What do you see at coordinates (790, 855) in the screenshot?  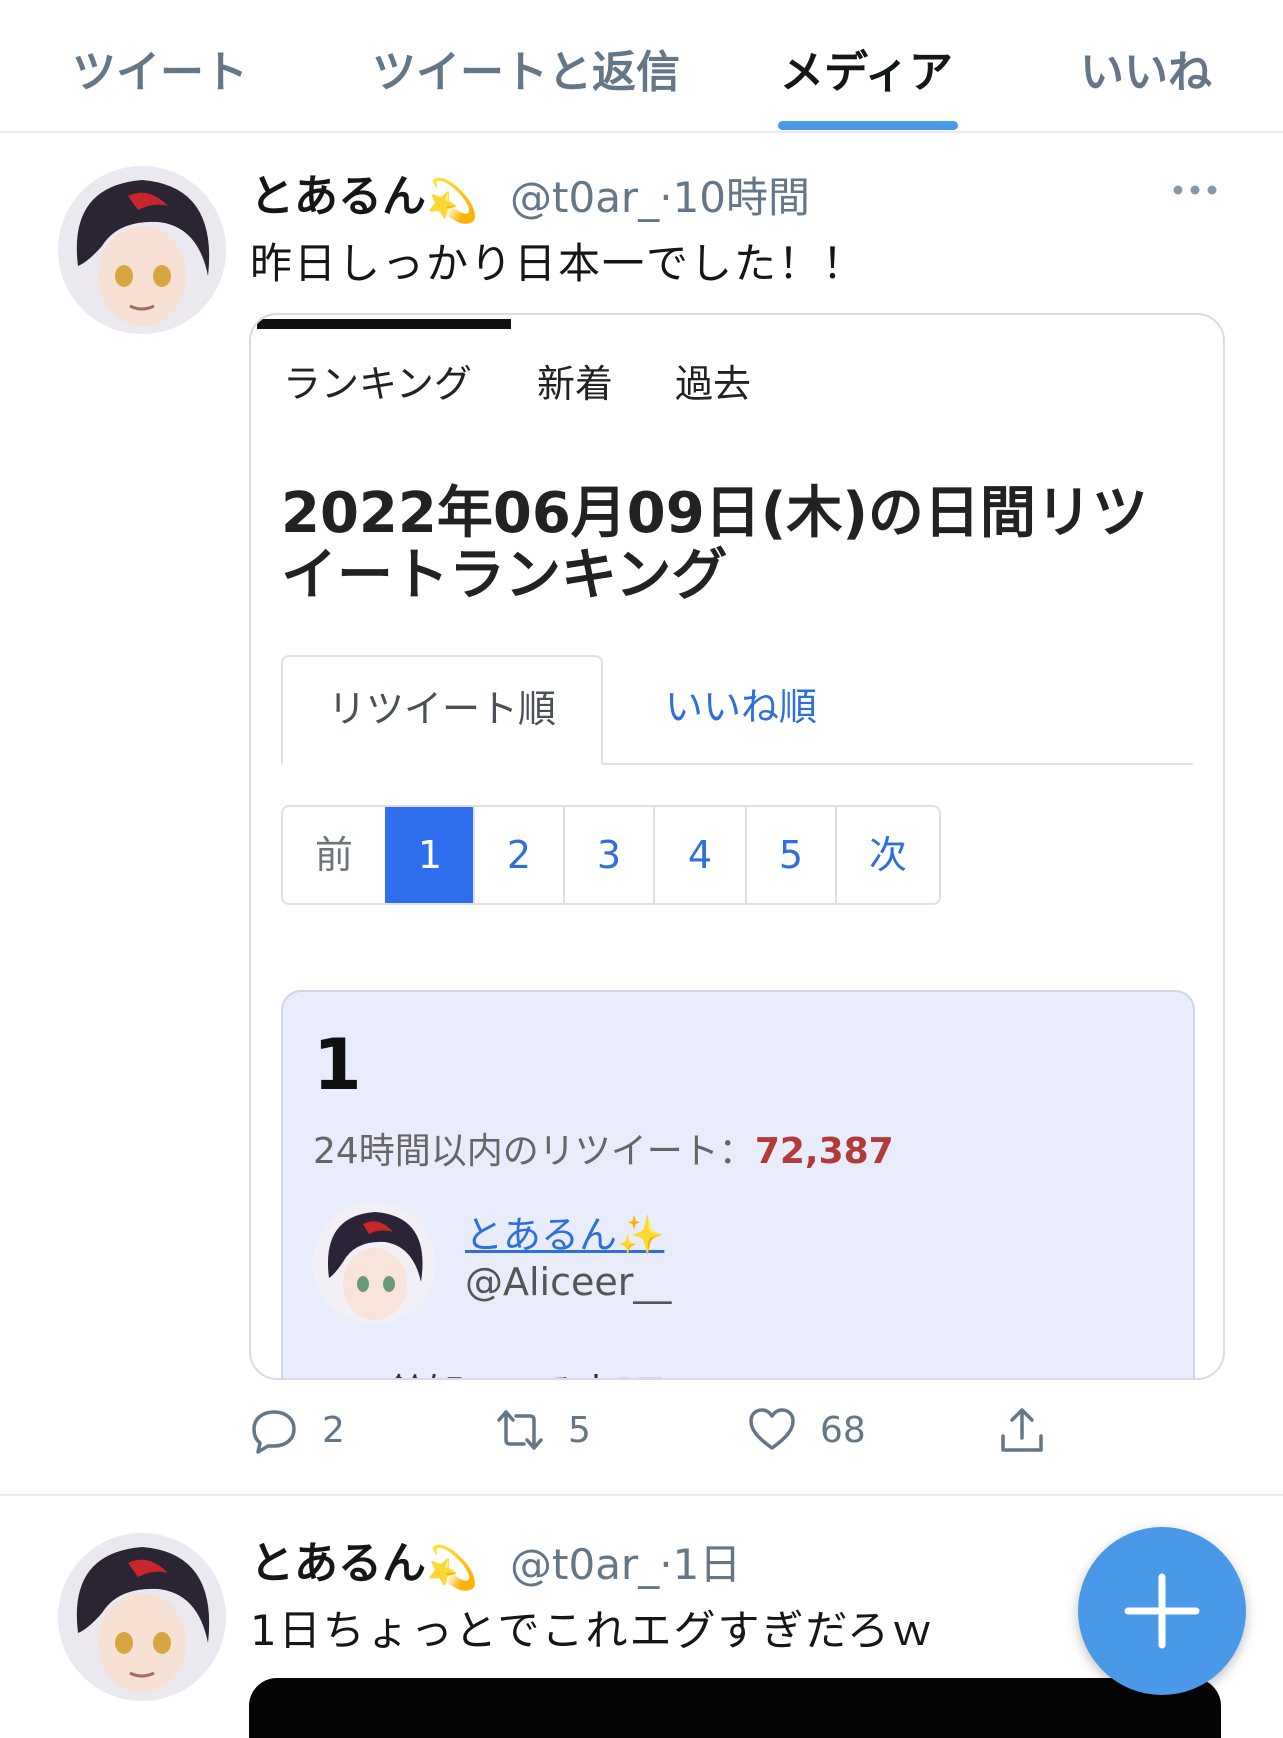 I see `page-5: 5` at bounding box center [790, 855].